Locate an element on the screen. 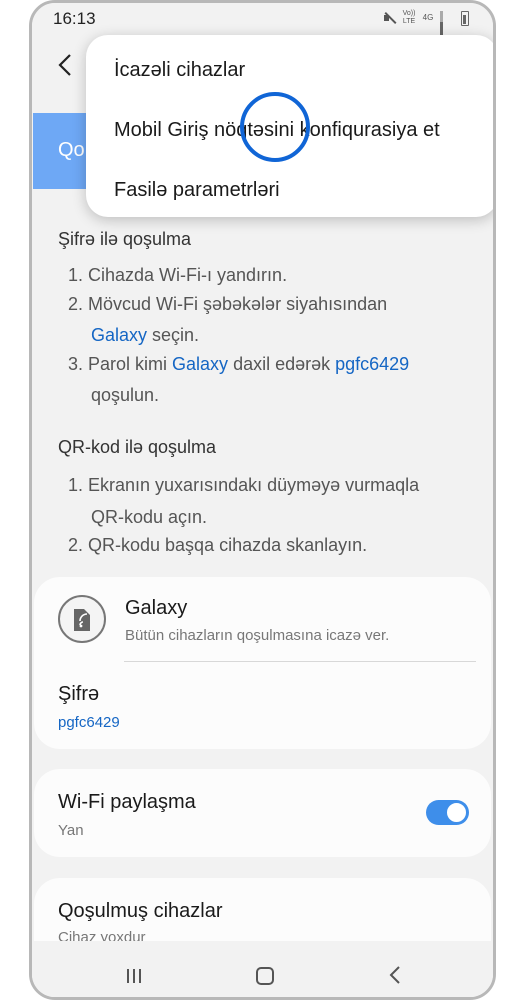 The height and width of the screenshot is (1000, 525). navigation-bar is located at coordinates (262, 969).